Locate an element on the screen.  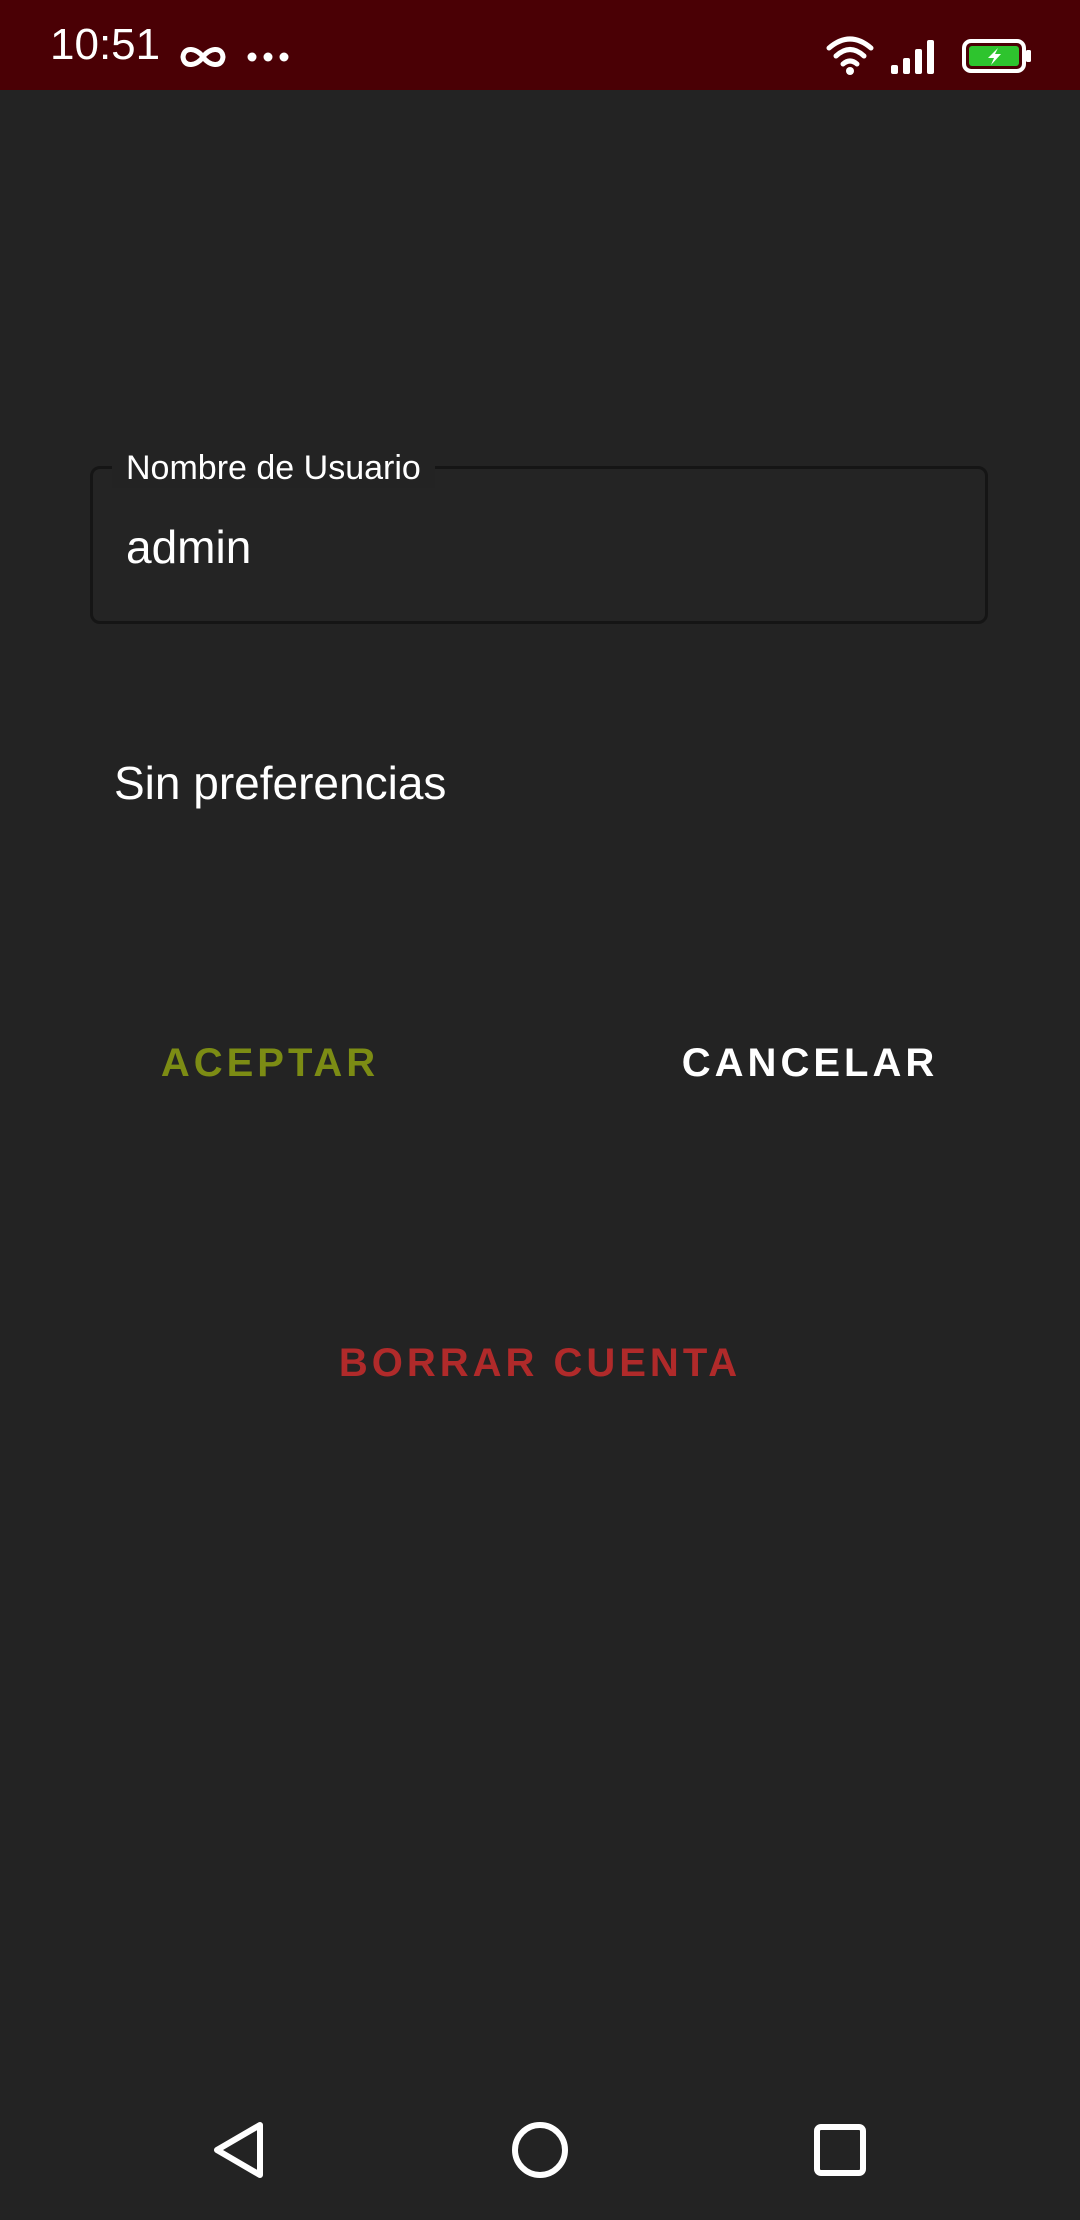
username-input is located at coordinates (541, 547).